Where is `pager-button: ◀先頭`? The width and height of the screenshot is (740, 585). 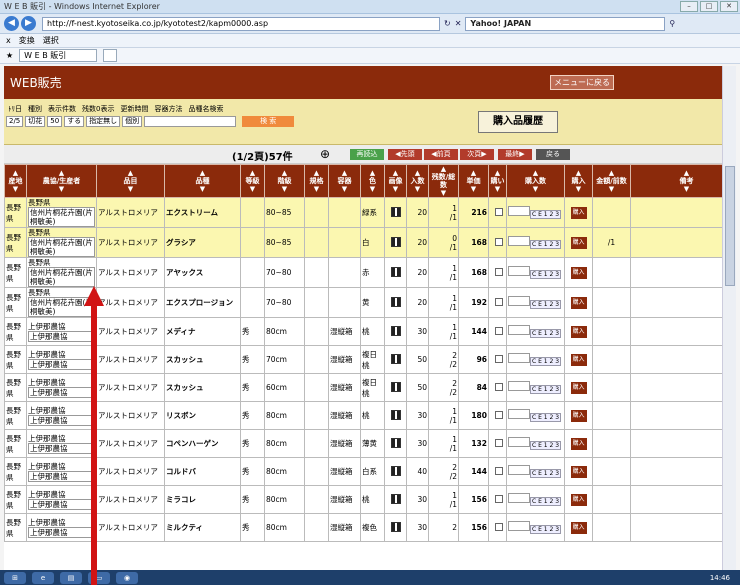
pager-button: ◀先頭 is located at coordinates (405, 154).